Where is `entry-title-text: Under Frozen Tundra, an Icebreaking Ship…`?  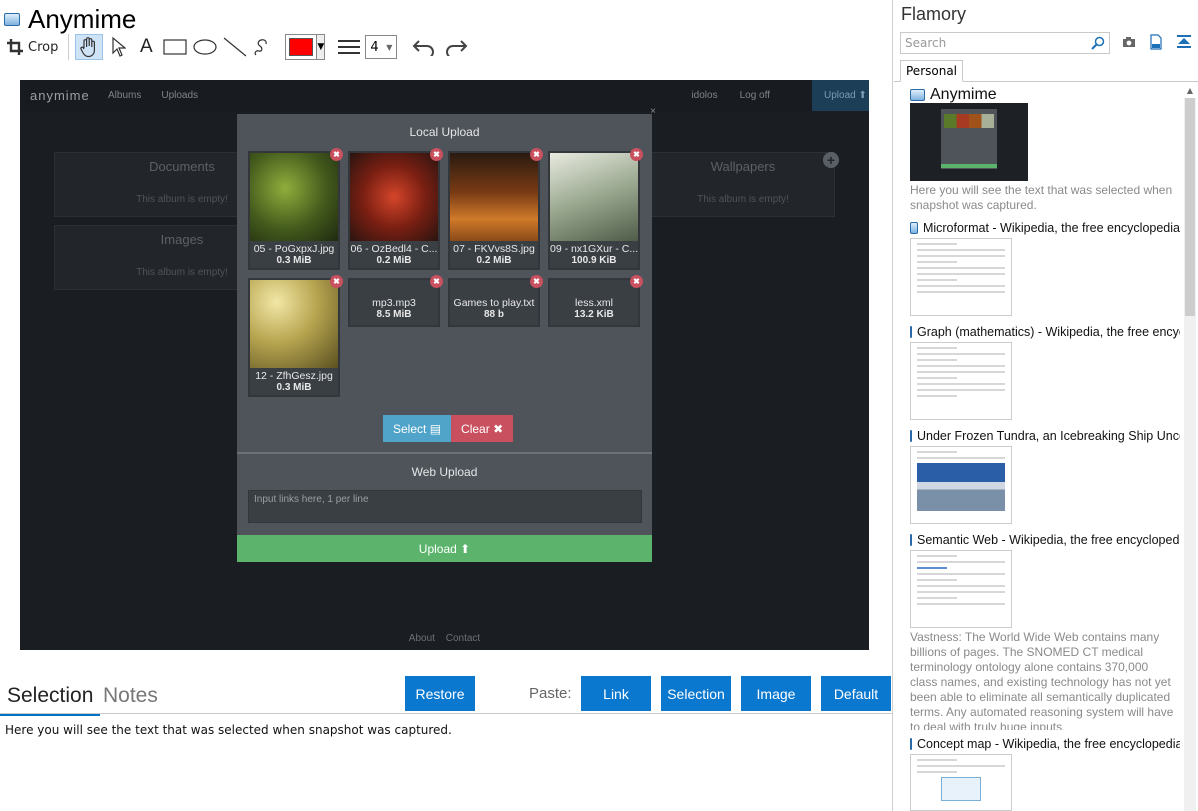 entry-title-text: Under Frozen Tundra, an Icebreaking Ship… is located at coordinates (1048, 436).